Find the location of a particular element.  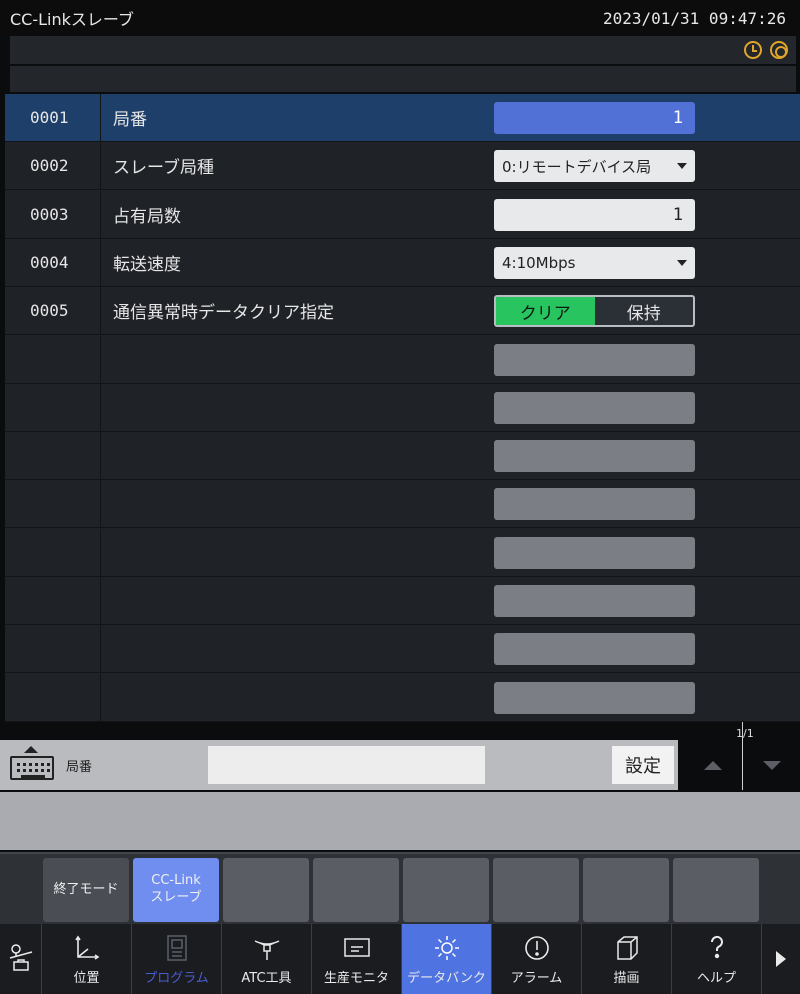

value-input is located at coordinates (346, 765).